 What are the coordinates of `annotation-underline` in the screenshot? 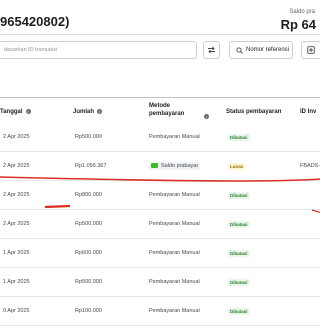 It's located at (160, 179).